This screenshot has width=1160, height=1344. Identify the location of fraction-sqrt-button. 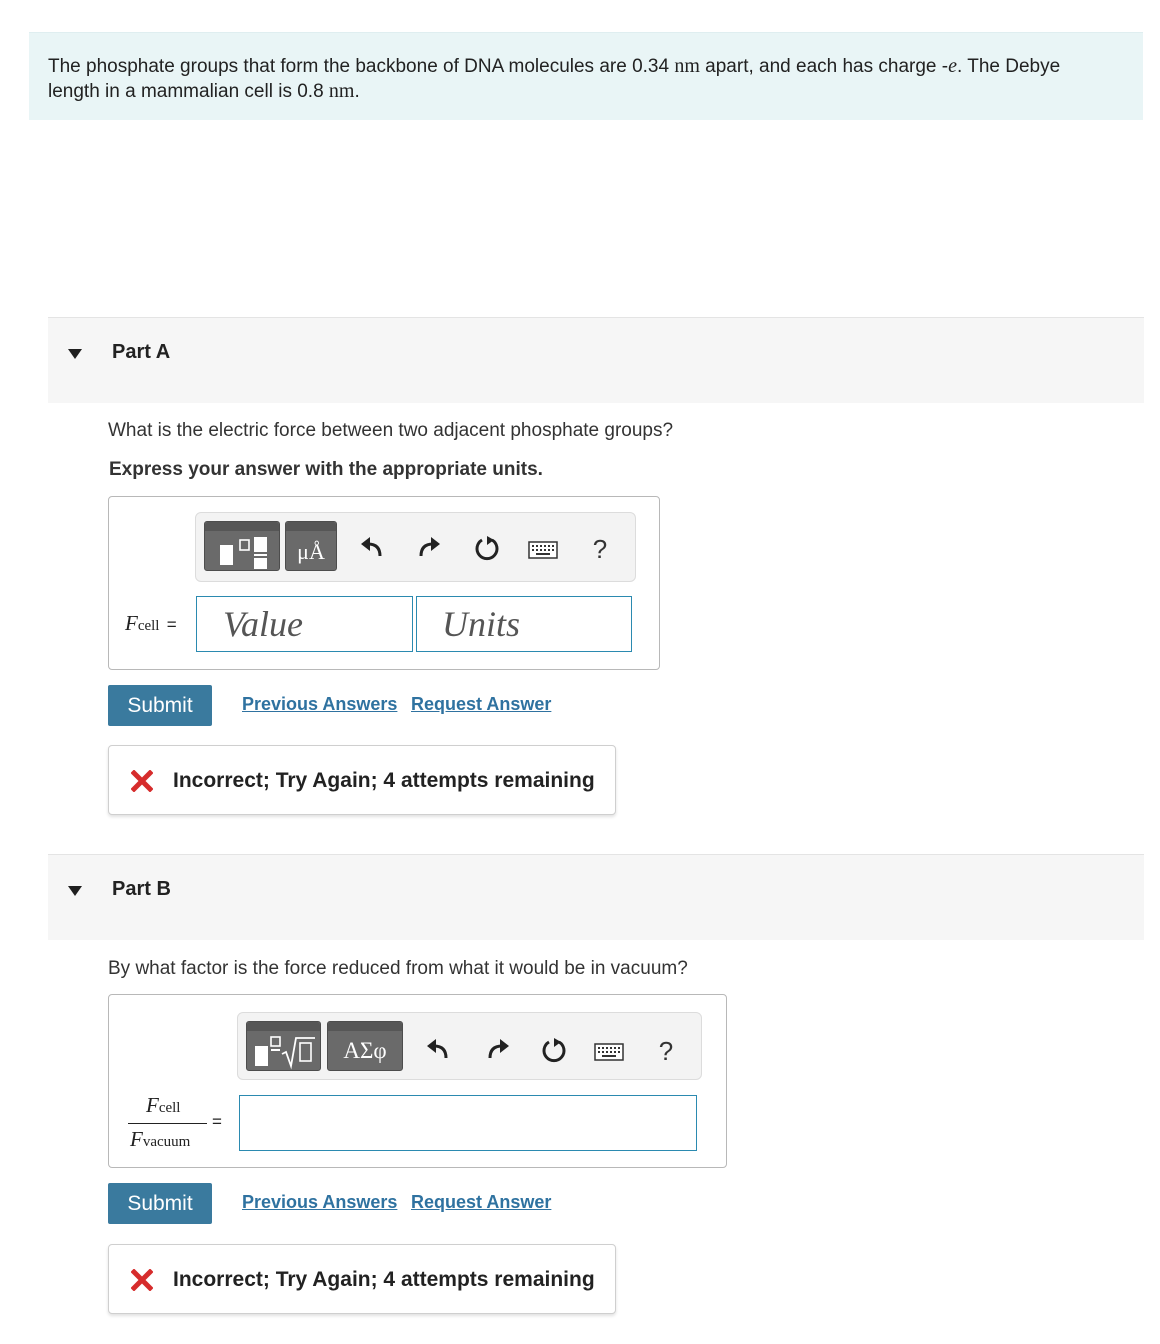
(283, 1046).